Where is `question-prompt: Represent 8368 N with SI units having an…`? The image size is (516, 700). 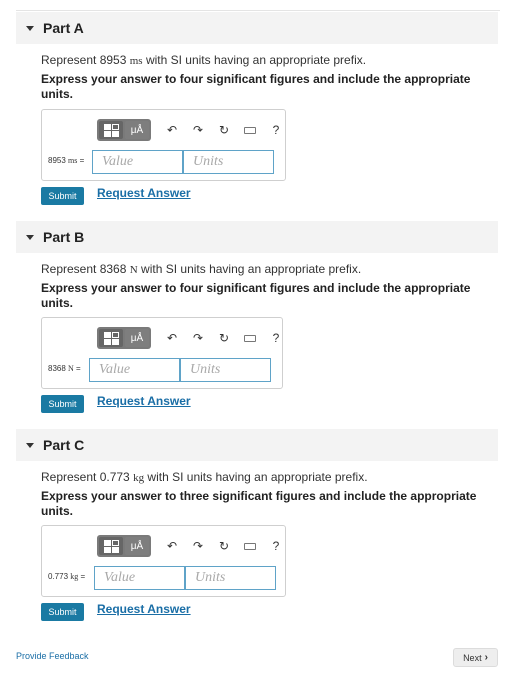 question-prompt: Represent 8368 N with SI units having an… is located at coordinates (201, 269).